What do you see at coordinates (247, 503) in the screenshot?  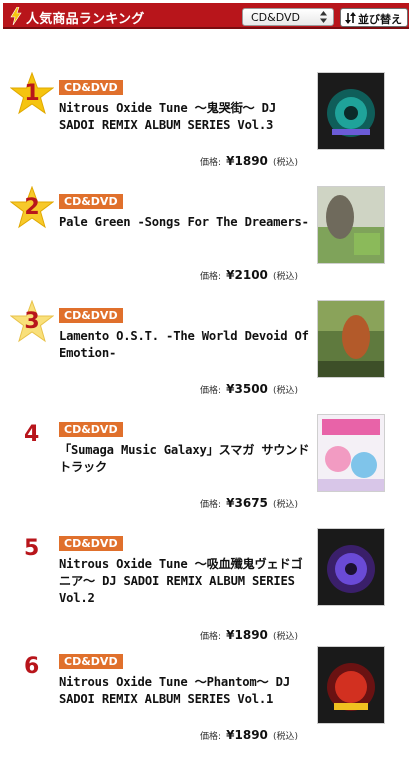 I see `price-value: ¥3675` at bounding box center [247, 503].